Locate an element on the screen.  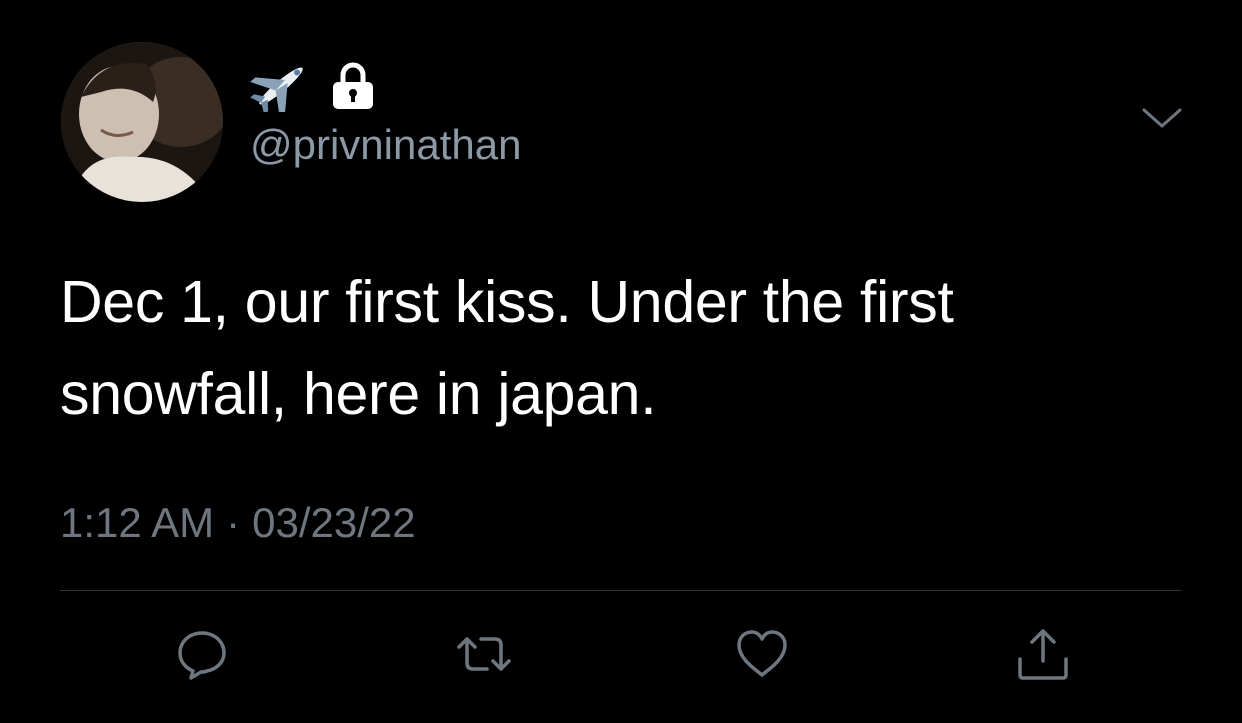
avatar is located at coordinates (142, 122).